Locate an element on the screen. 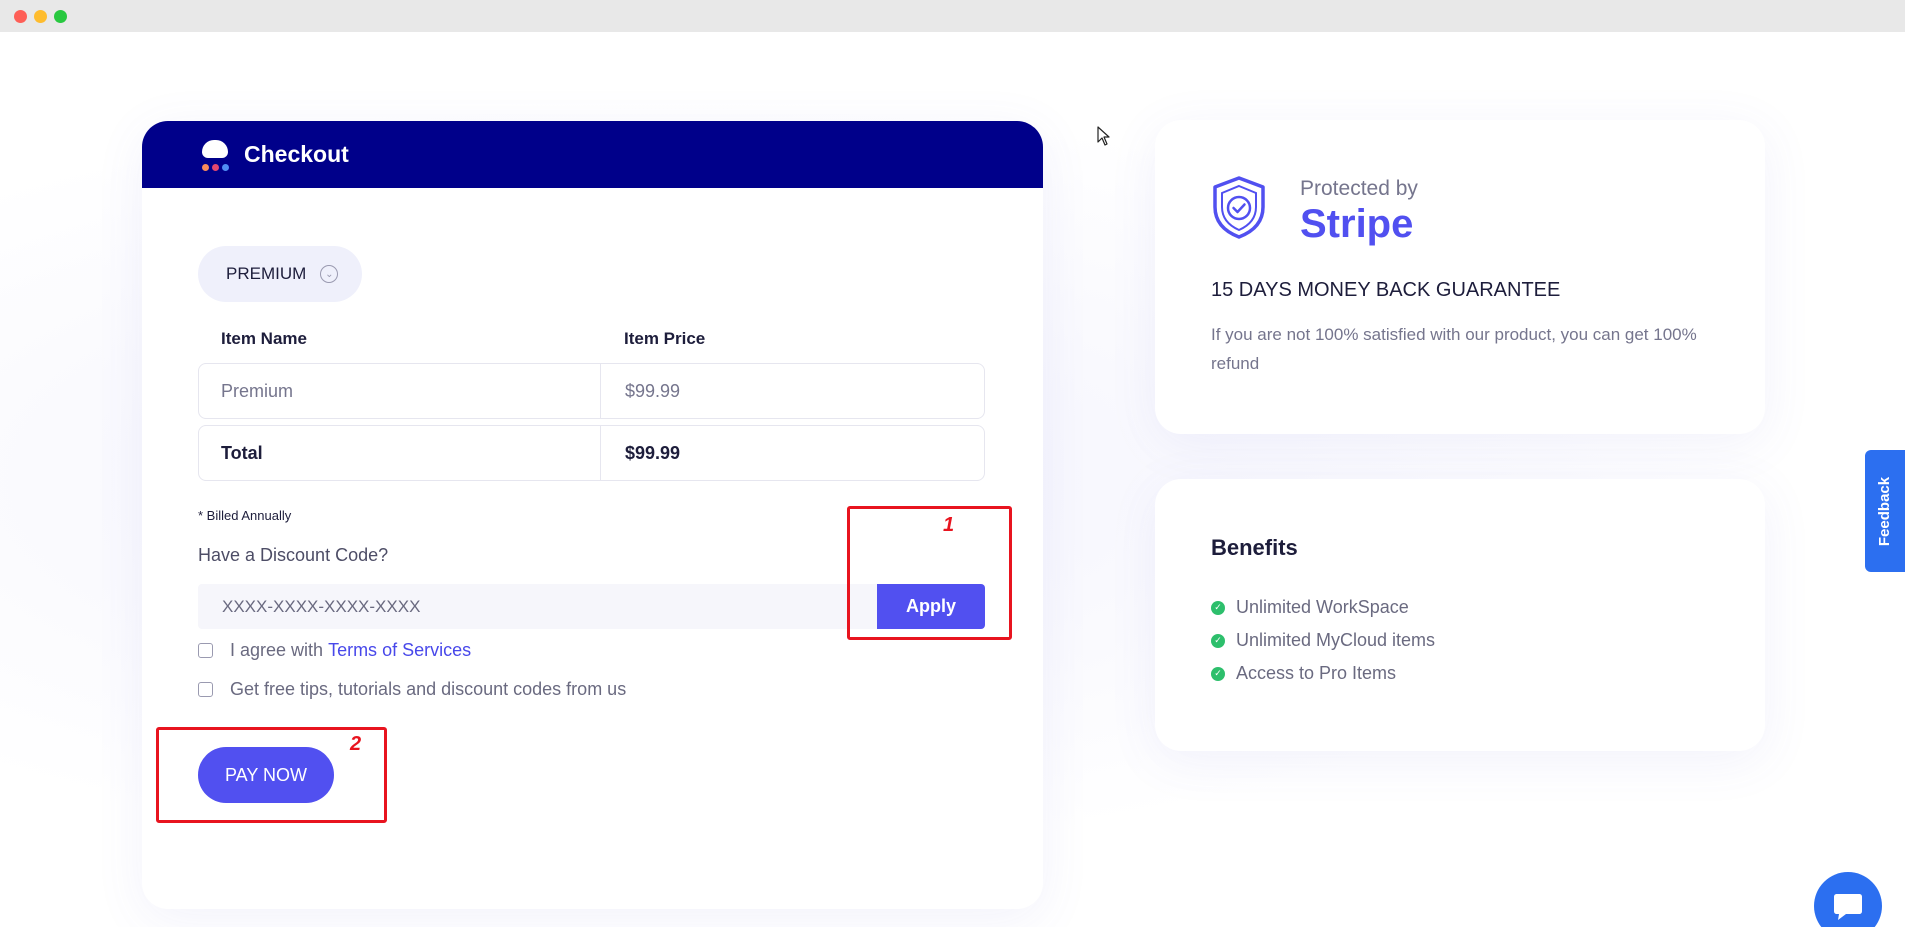  feedback-label: Feedback is located at coordinates (1885, 511).